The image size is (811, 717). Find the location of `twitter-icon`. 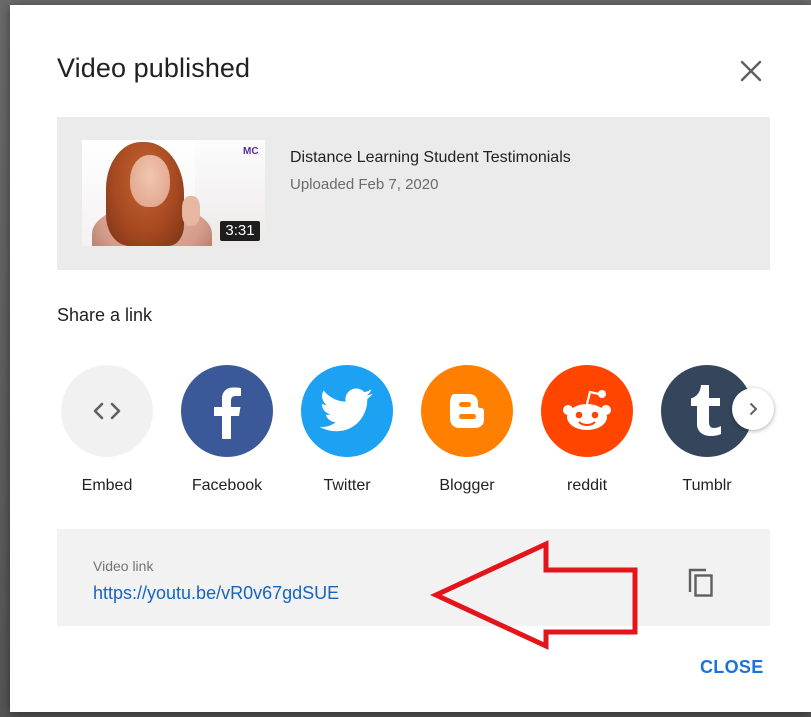

twitter-icon is located at coordinates (347, 411).